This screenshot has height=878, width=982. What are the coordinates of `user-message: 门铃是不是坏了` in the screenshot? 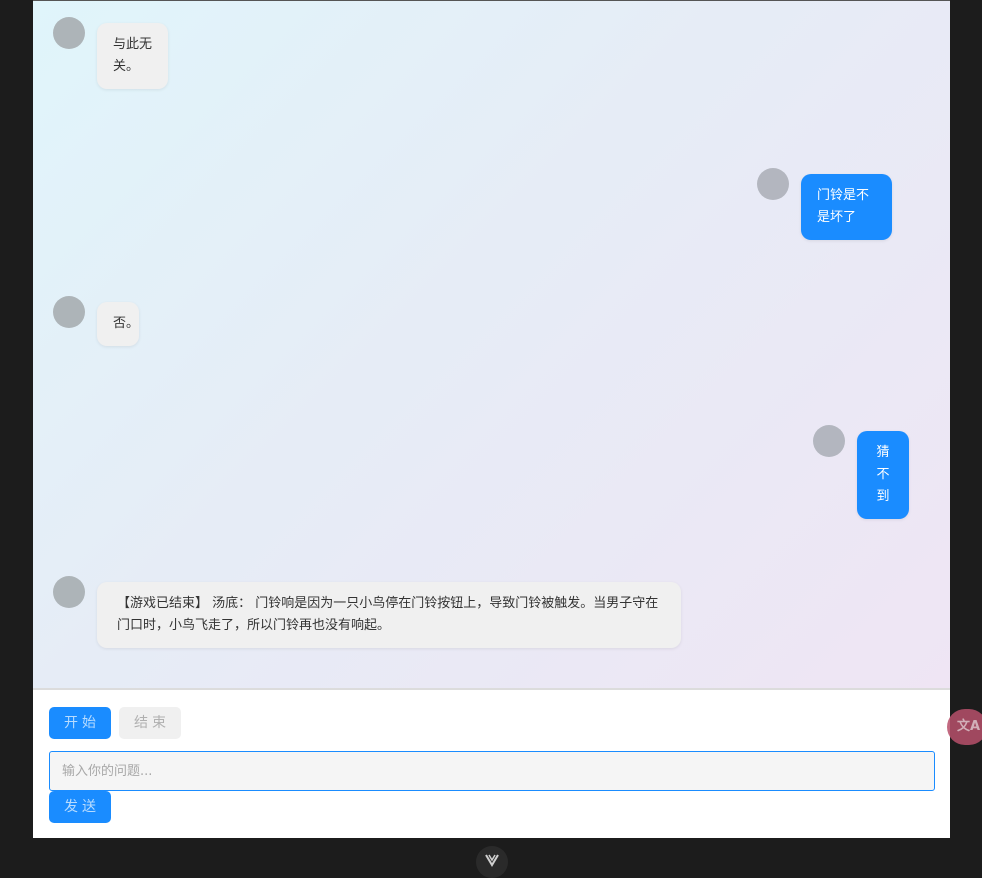 It's located at (846, 207).